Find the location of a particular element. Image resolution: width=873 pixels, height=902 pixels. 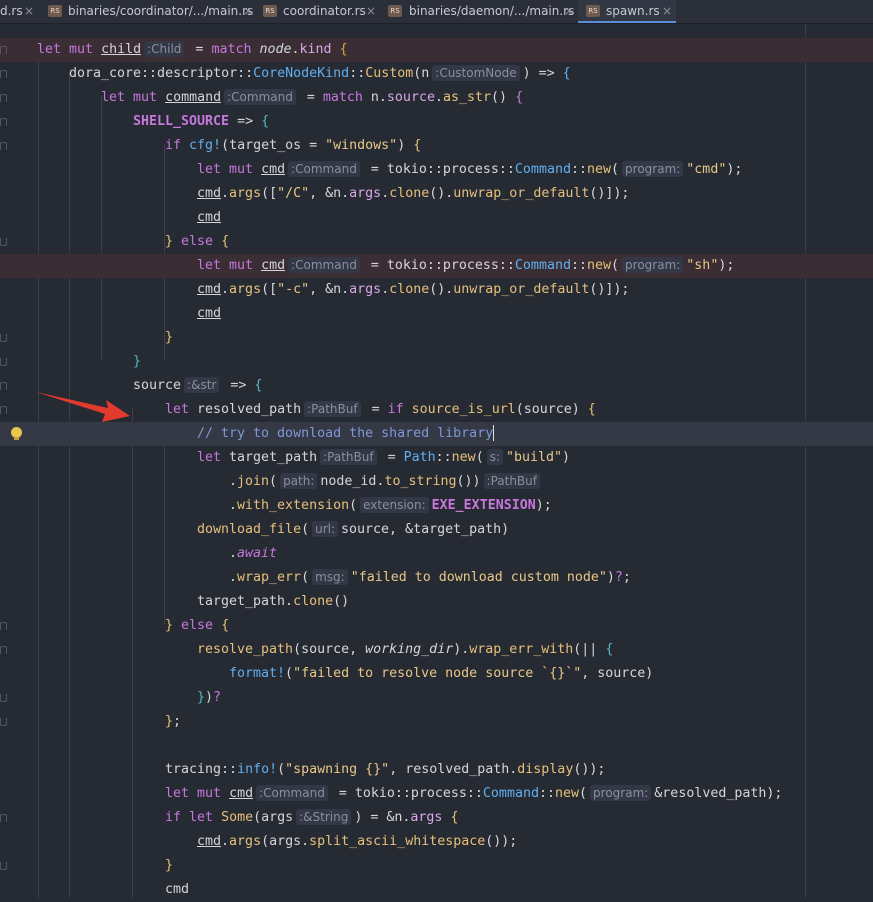

code-line: let mut child:Child = match node.kind { is located at coordinates (436, 50).